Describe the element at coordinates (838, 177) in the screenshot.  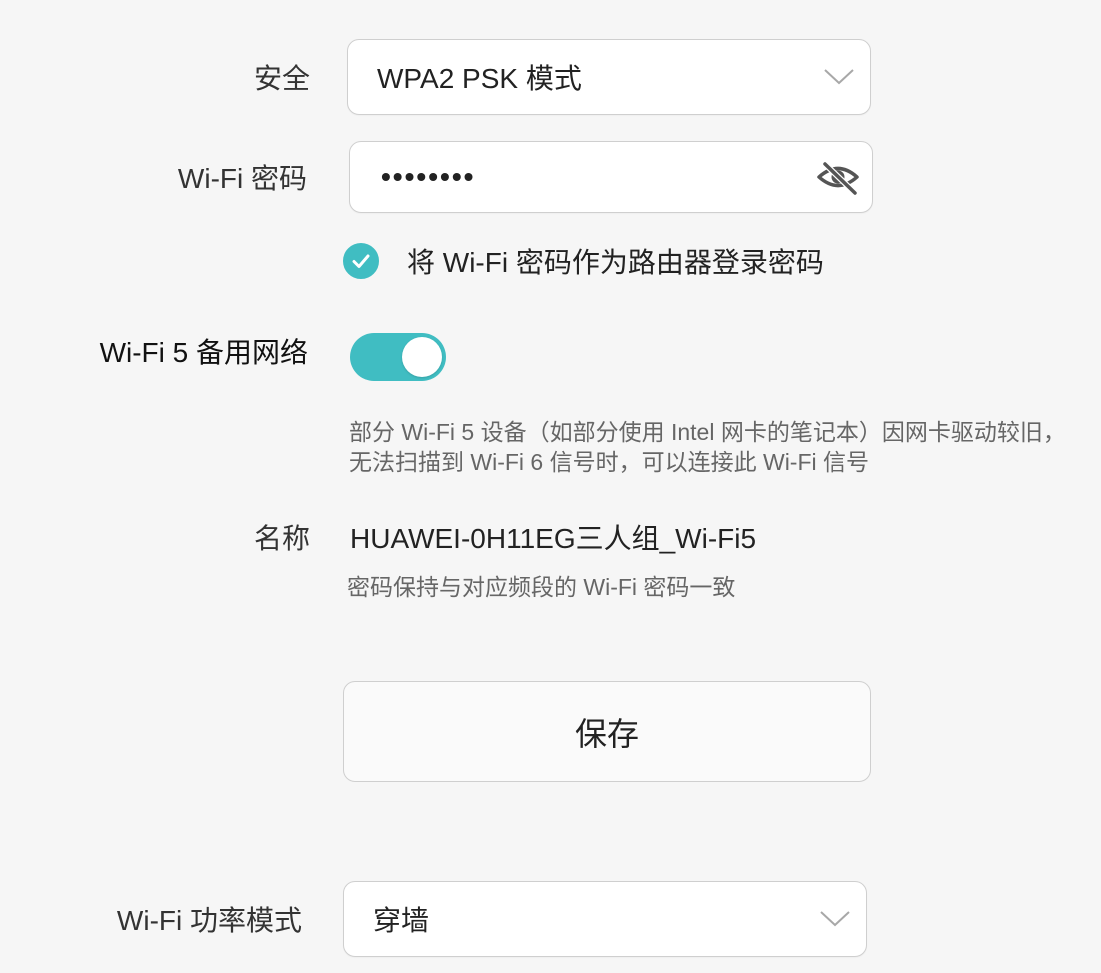
I see `eye-off-icon` at that location.